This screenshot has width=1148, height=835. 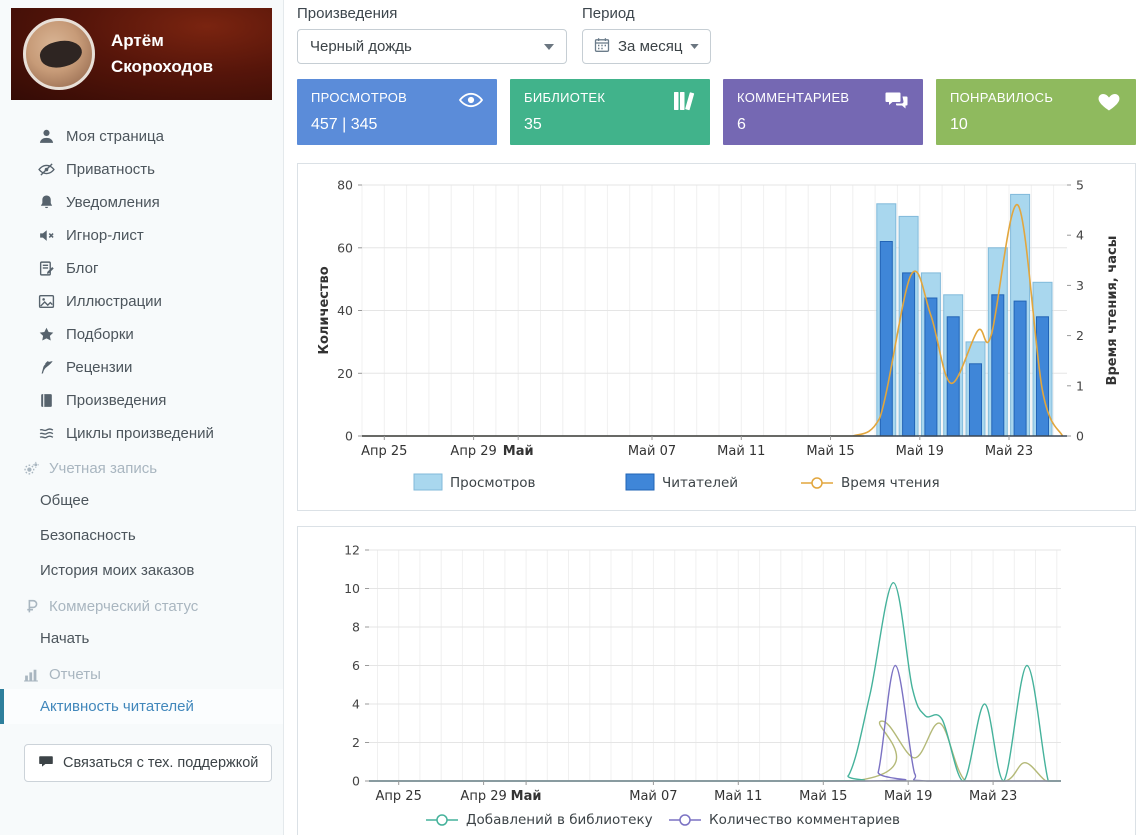 I want to click on sidebar-item-blog: Блог, so click(x=141, y=268).